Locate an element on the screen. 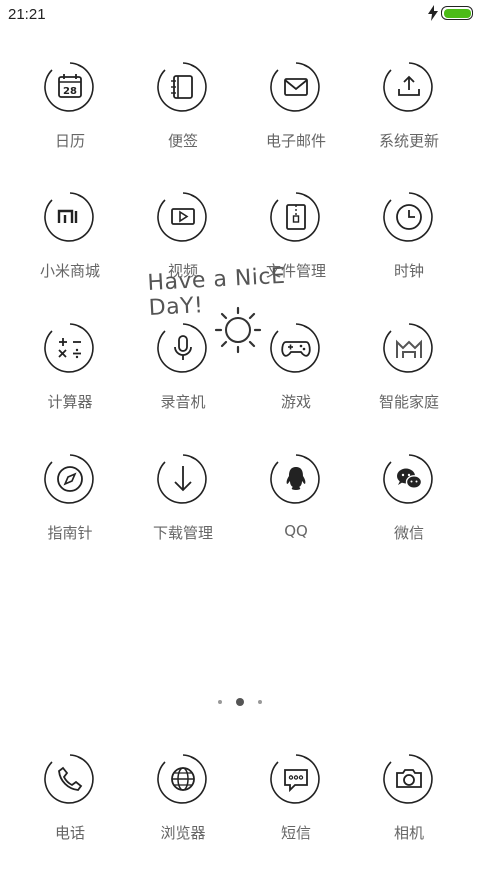 The height and width of the screenshot is (873, 480). camera-icon is located at coordinates (408, 779).